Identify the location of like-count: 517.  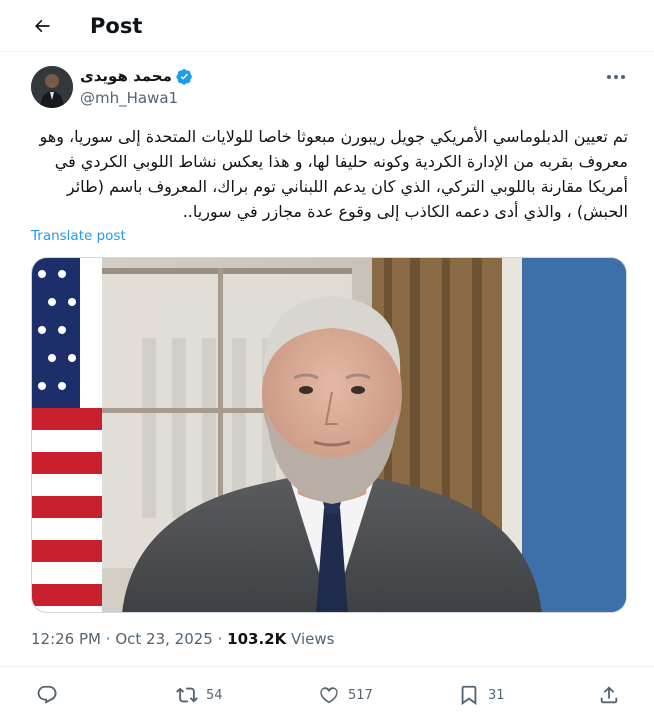
(360, 695).